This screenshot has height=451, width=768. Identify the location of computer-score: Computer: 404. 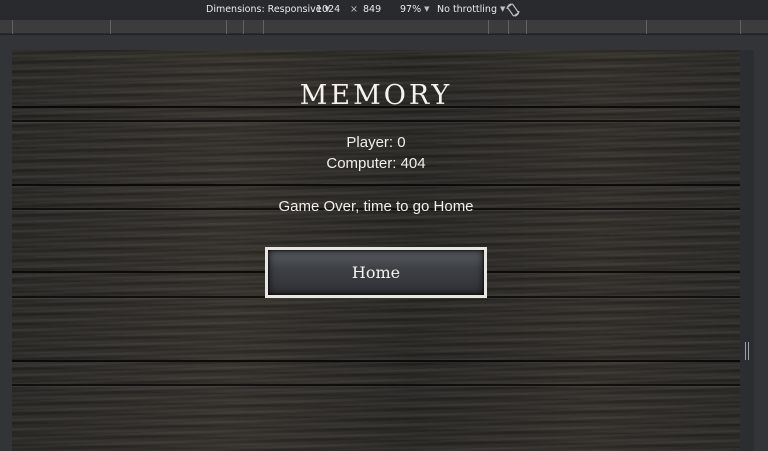
(376, 163).